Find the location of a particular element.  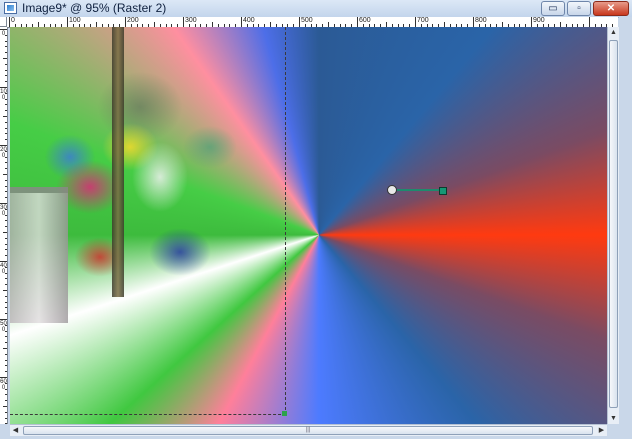

close-button: ✕ is located at coordinates (611, 8).